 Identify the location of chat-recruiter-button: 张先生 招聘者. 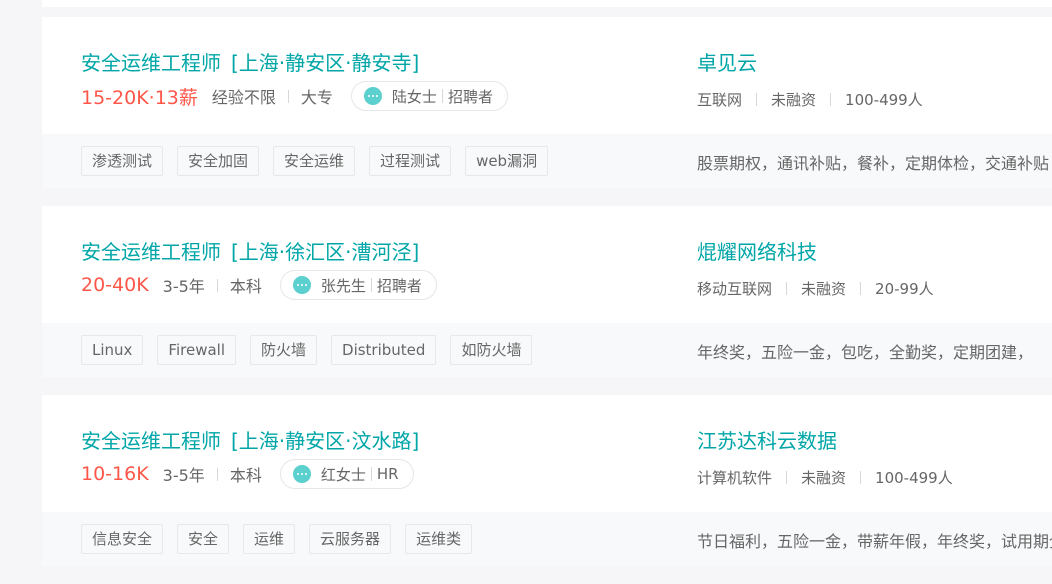
(358, 285).